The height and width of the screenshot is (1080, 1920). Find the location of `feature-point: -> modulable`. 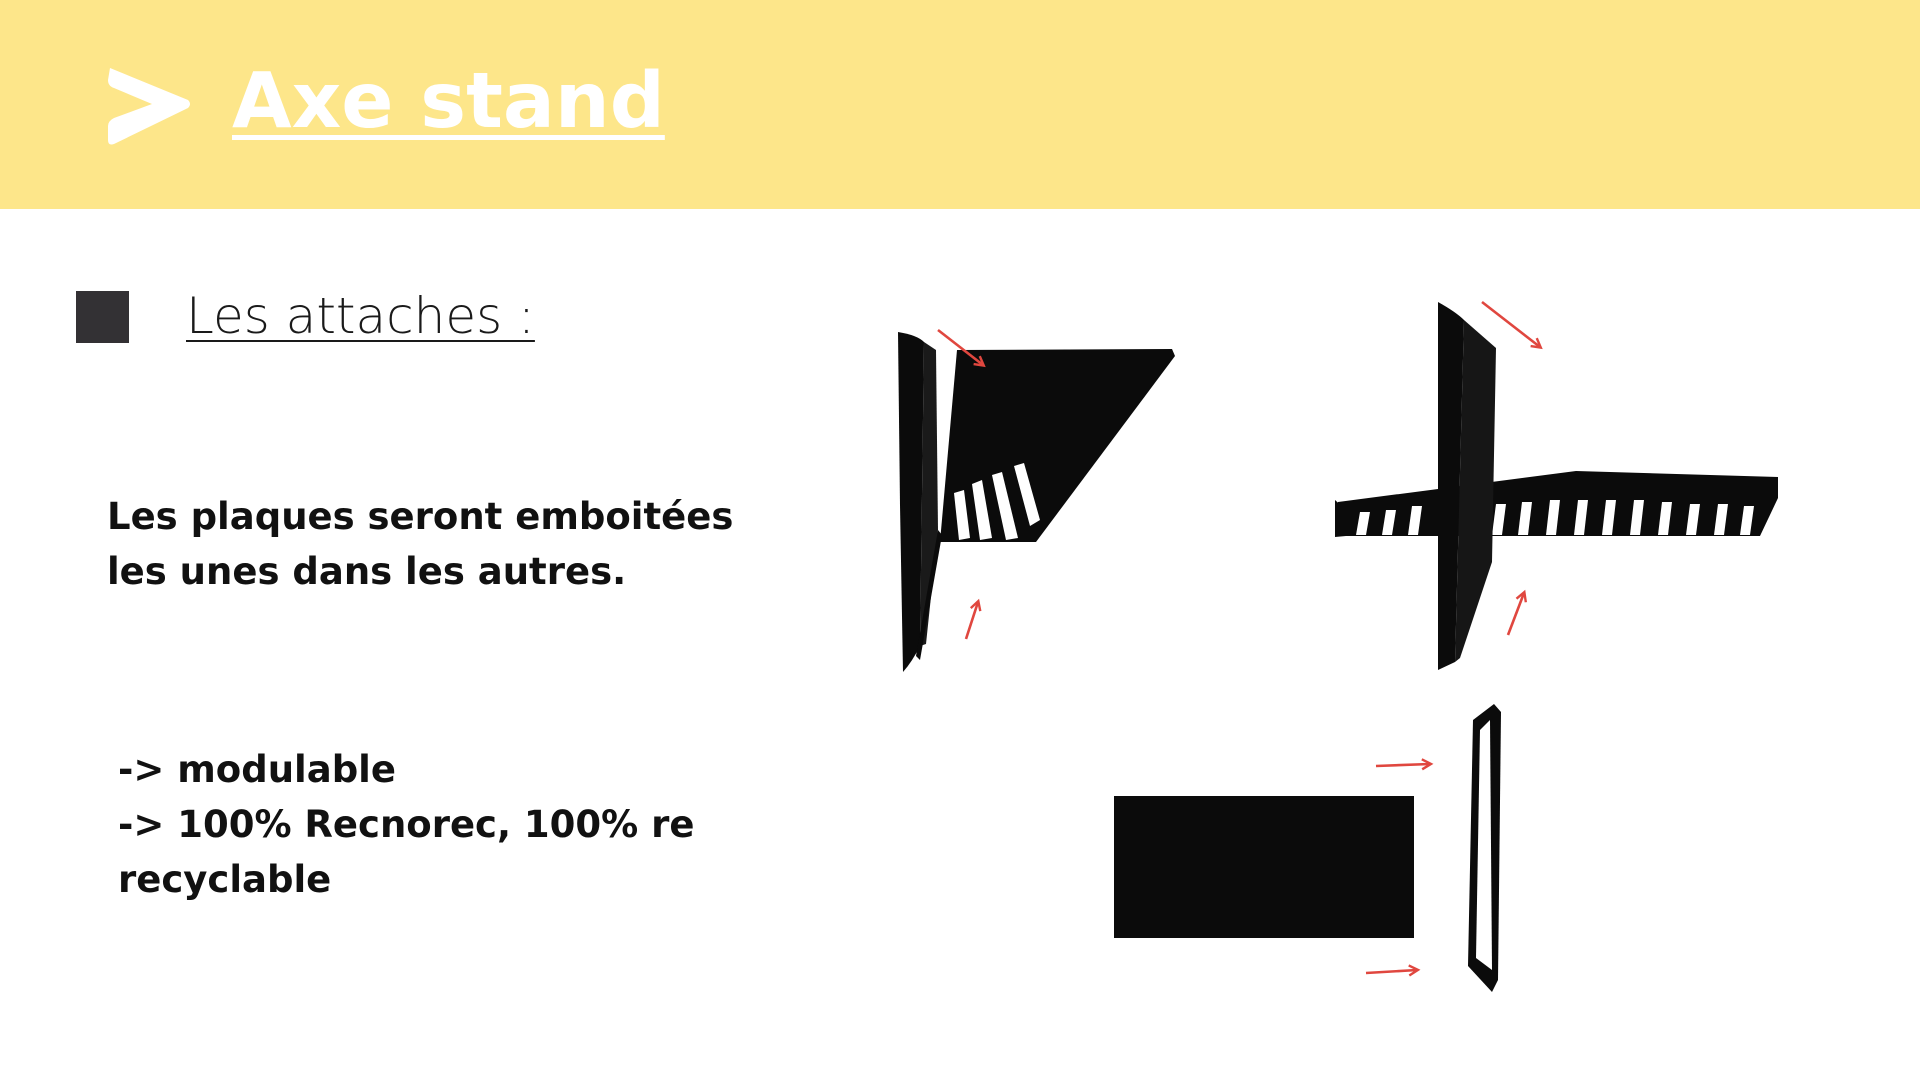

feature-point: -> modulable is located at coordinates (257, 769).